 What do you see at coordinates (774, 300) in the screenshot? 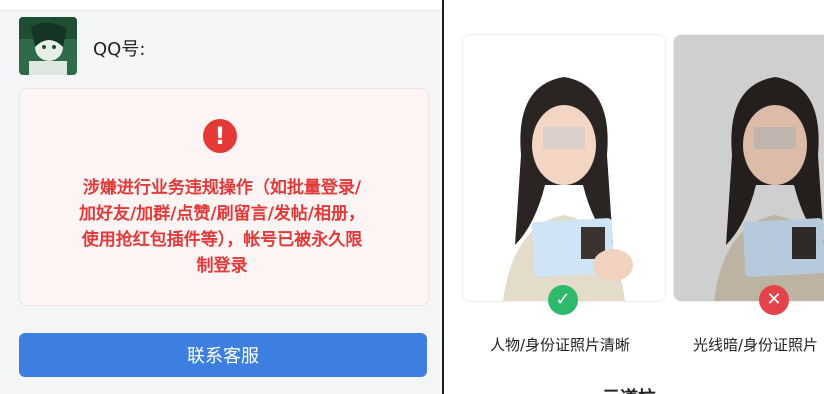
I see `close-icon: ✕` at bounding box center [774, 300].